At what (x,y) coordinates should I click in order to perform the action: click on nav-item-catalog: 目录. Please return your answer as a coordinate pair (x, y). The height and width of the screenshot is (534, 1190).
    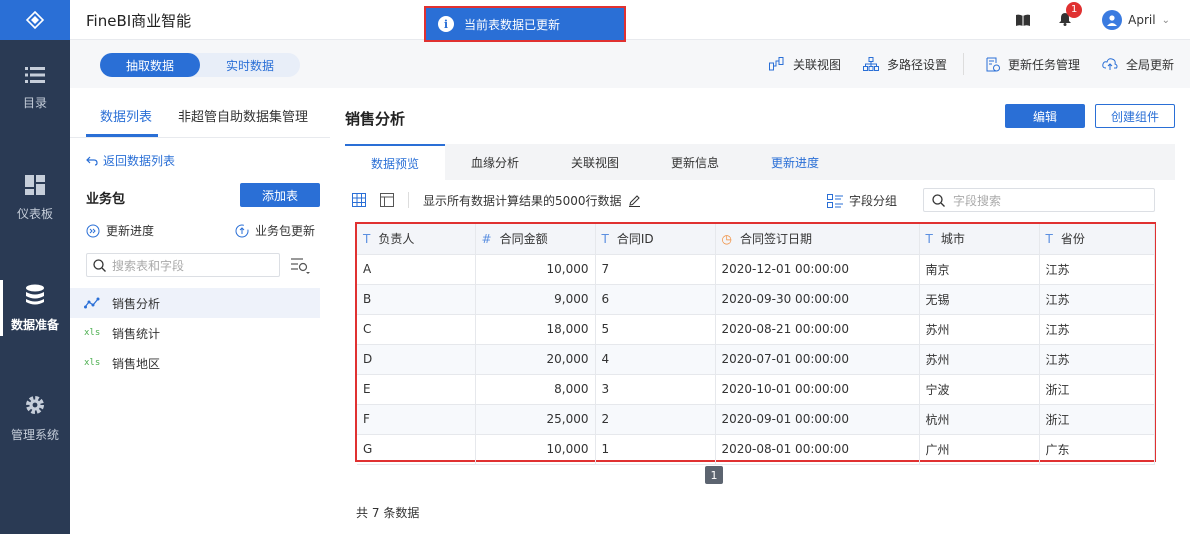
    Looking at the image, I should click on (35, 88).